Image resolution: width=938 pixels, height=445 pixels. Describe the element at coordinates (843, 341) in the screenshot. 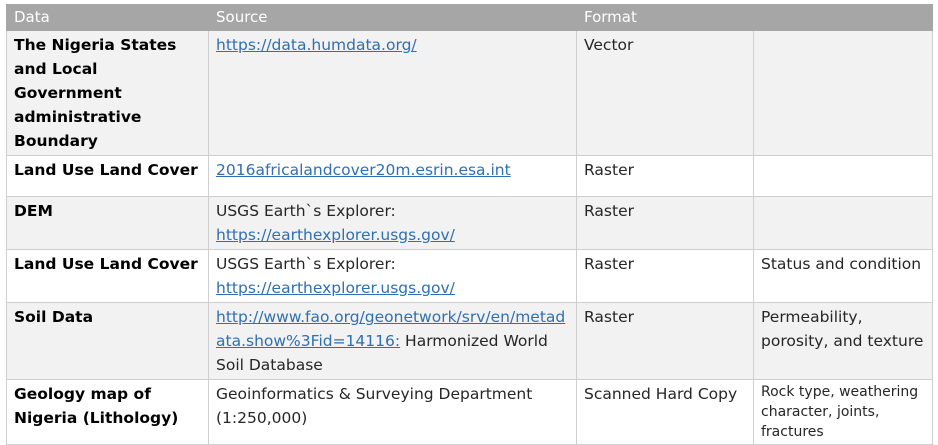

I see `notes-cell: Permeability, porosity, and texture` at that location.